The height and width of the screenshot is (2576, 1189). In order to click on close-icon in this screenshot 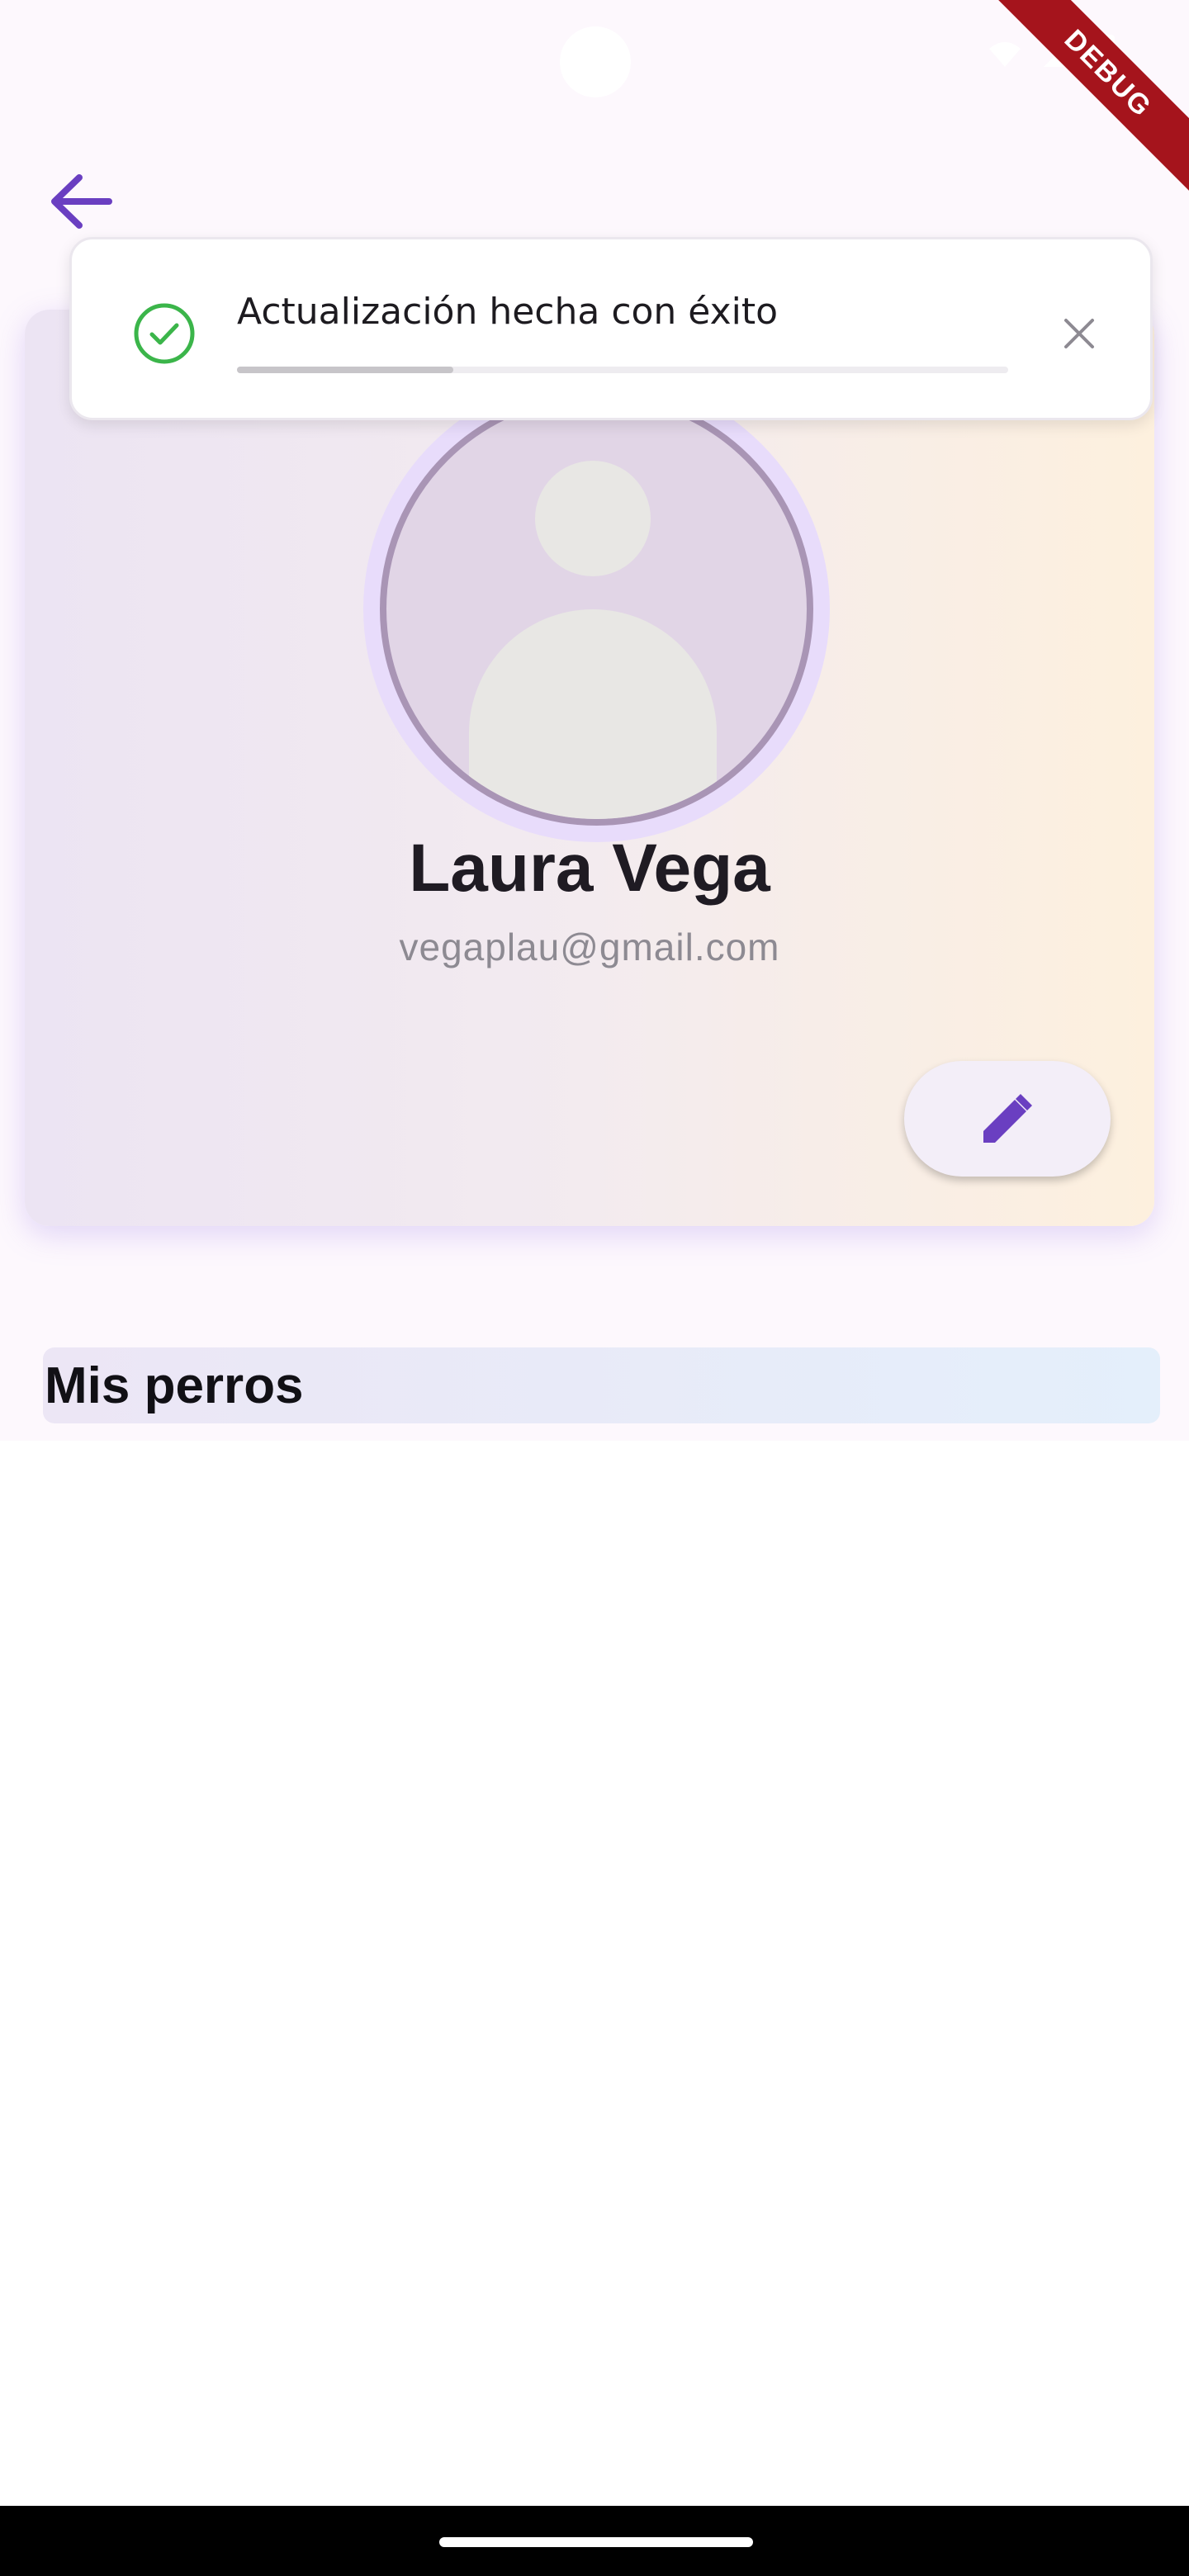, I will do `click(1079, 333)`.